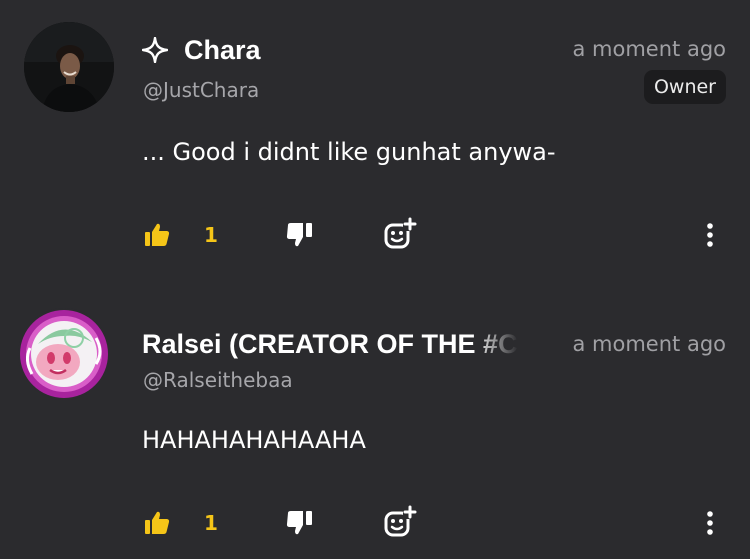  I want to click on author-handle: @Ralseithebaa, so click(218, 380).